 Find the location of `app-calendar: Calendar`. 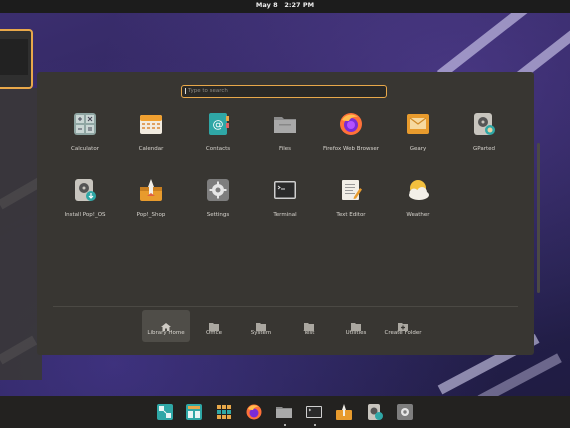

app-calendar: Calendar is located at coordinates (151, 132).